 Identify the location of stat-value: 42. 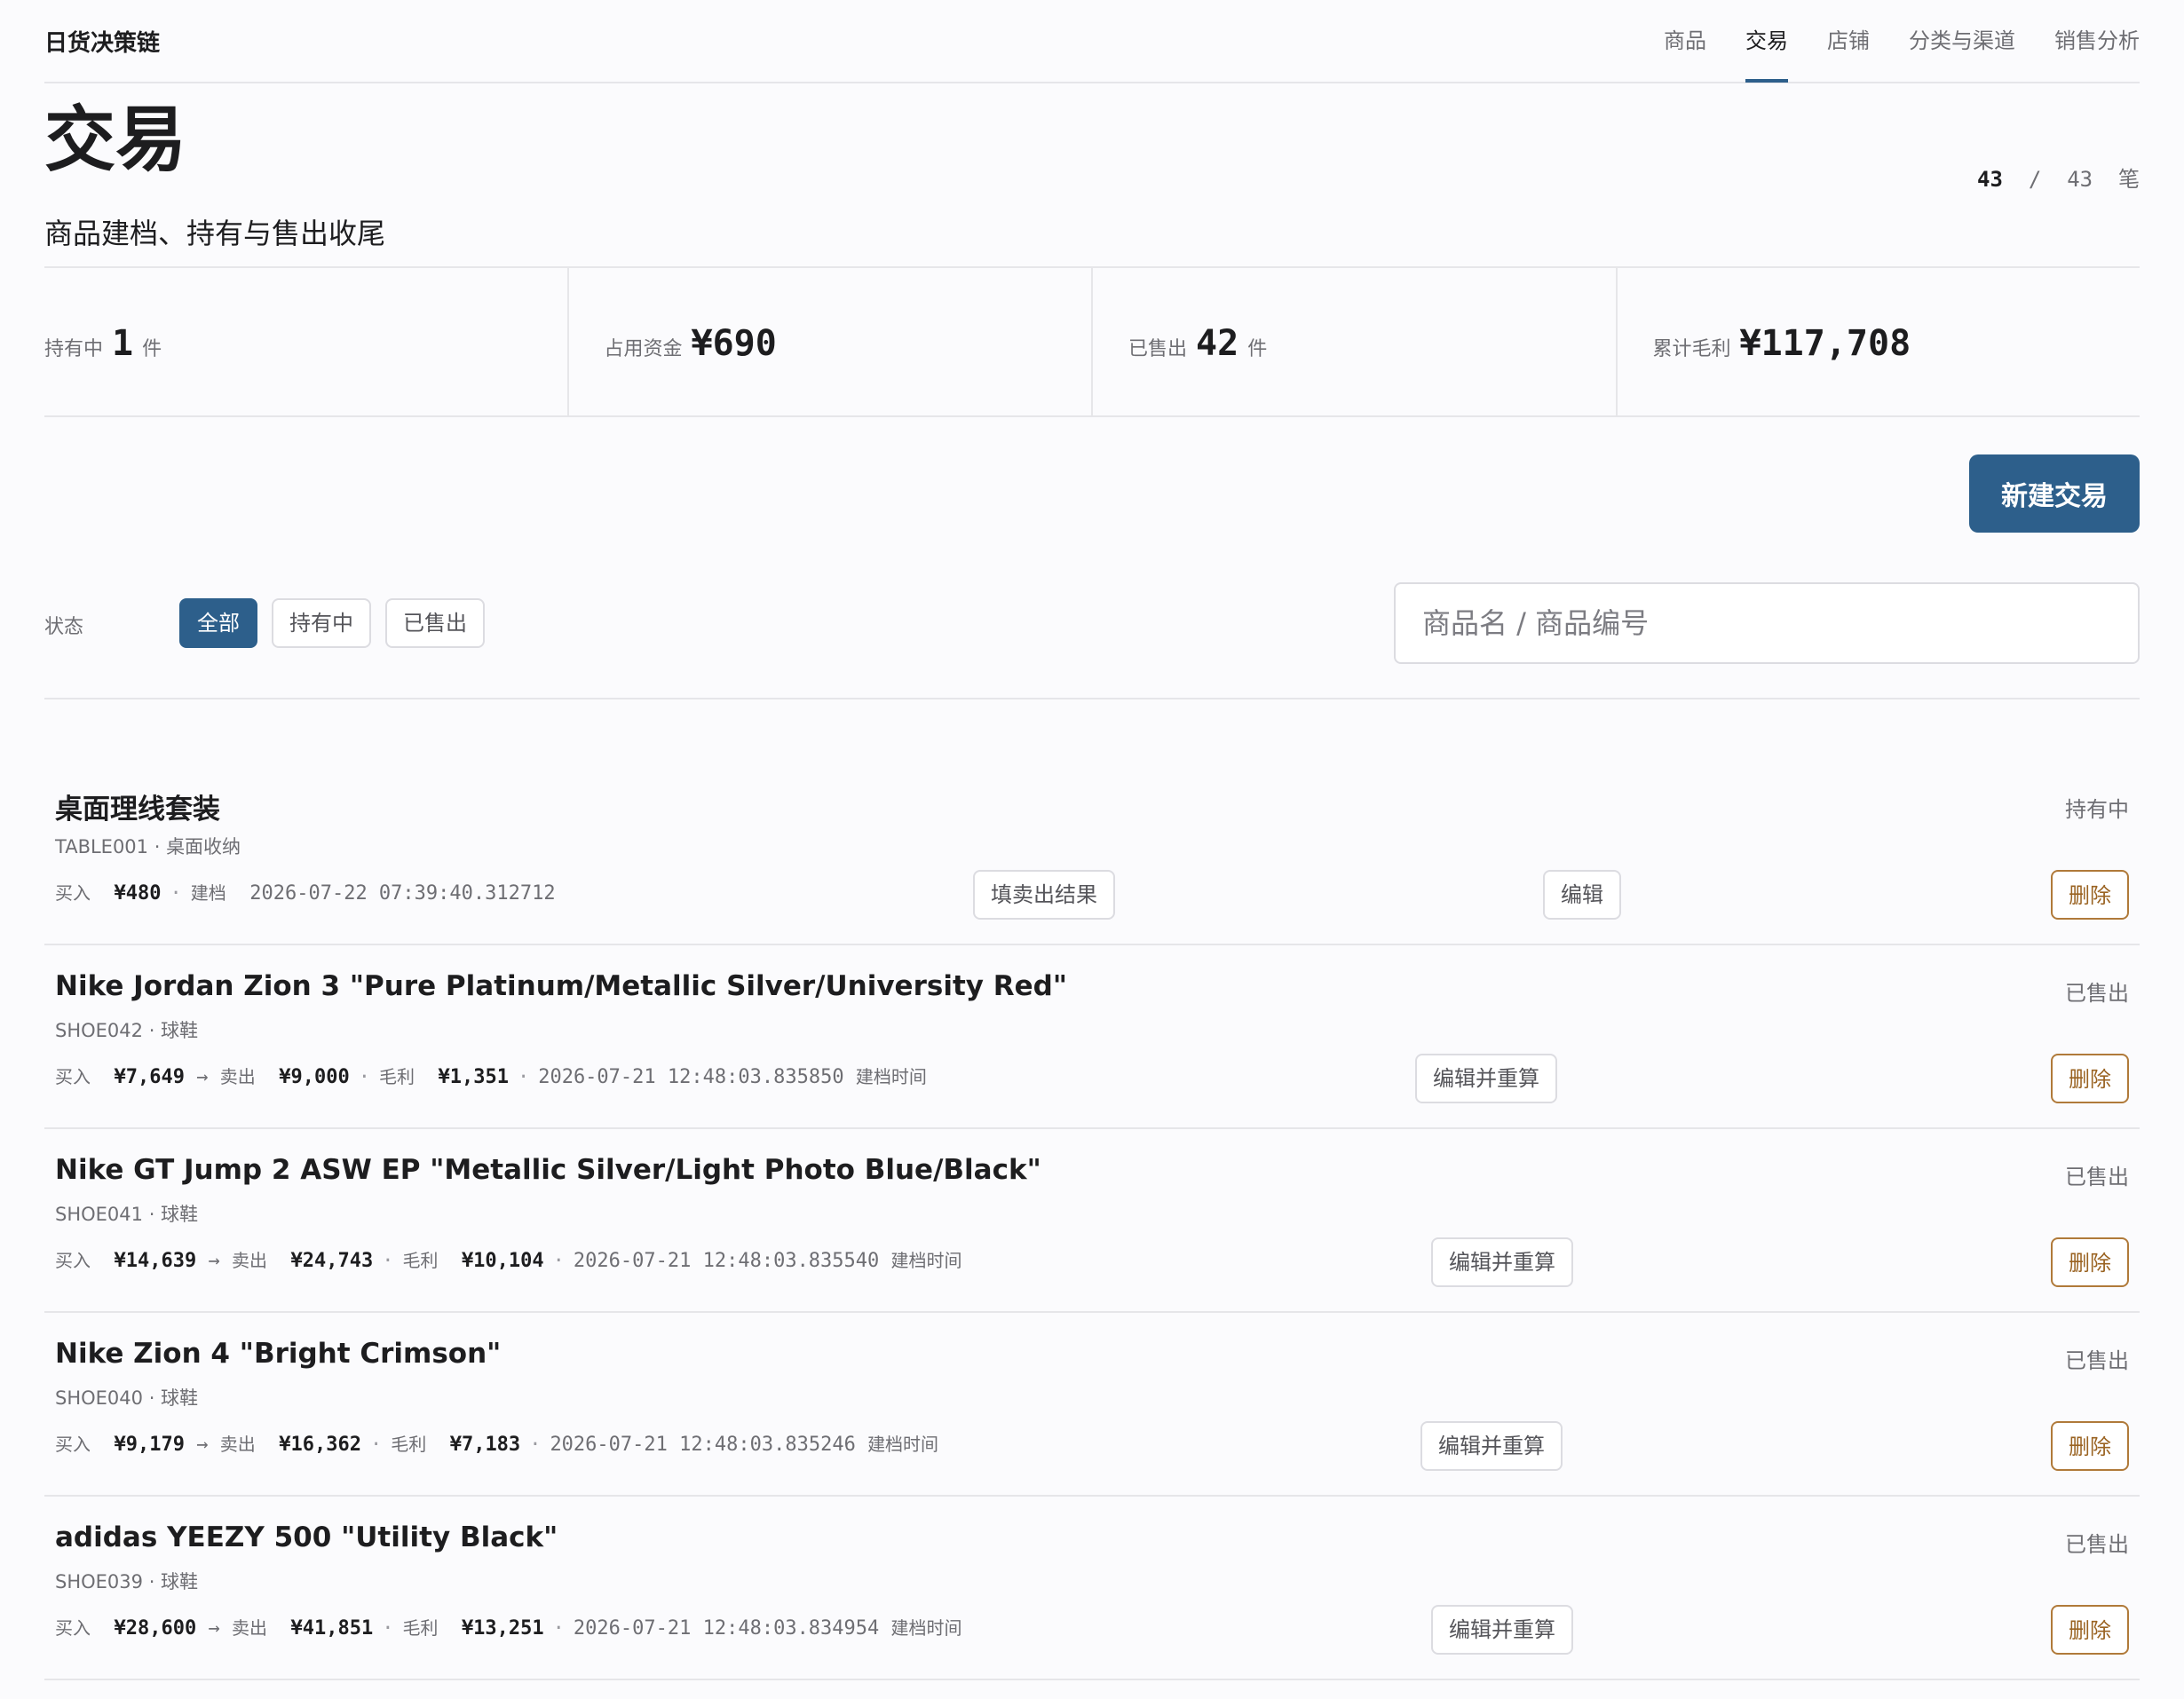
(1217, 343).